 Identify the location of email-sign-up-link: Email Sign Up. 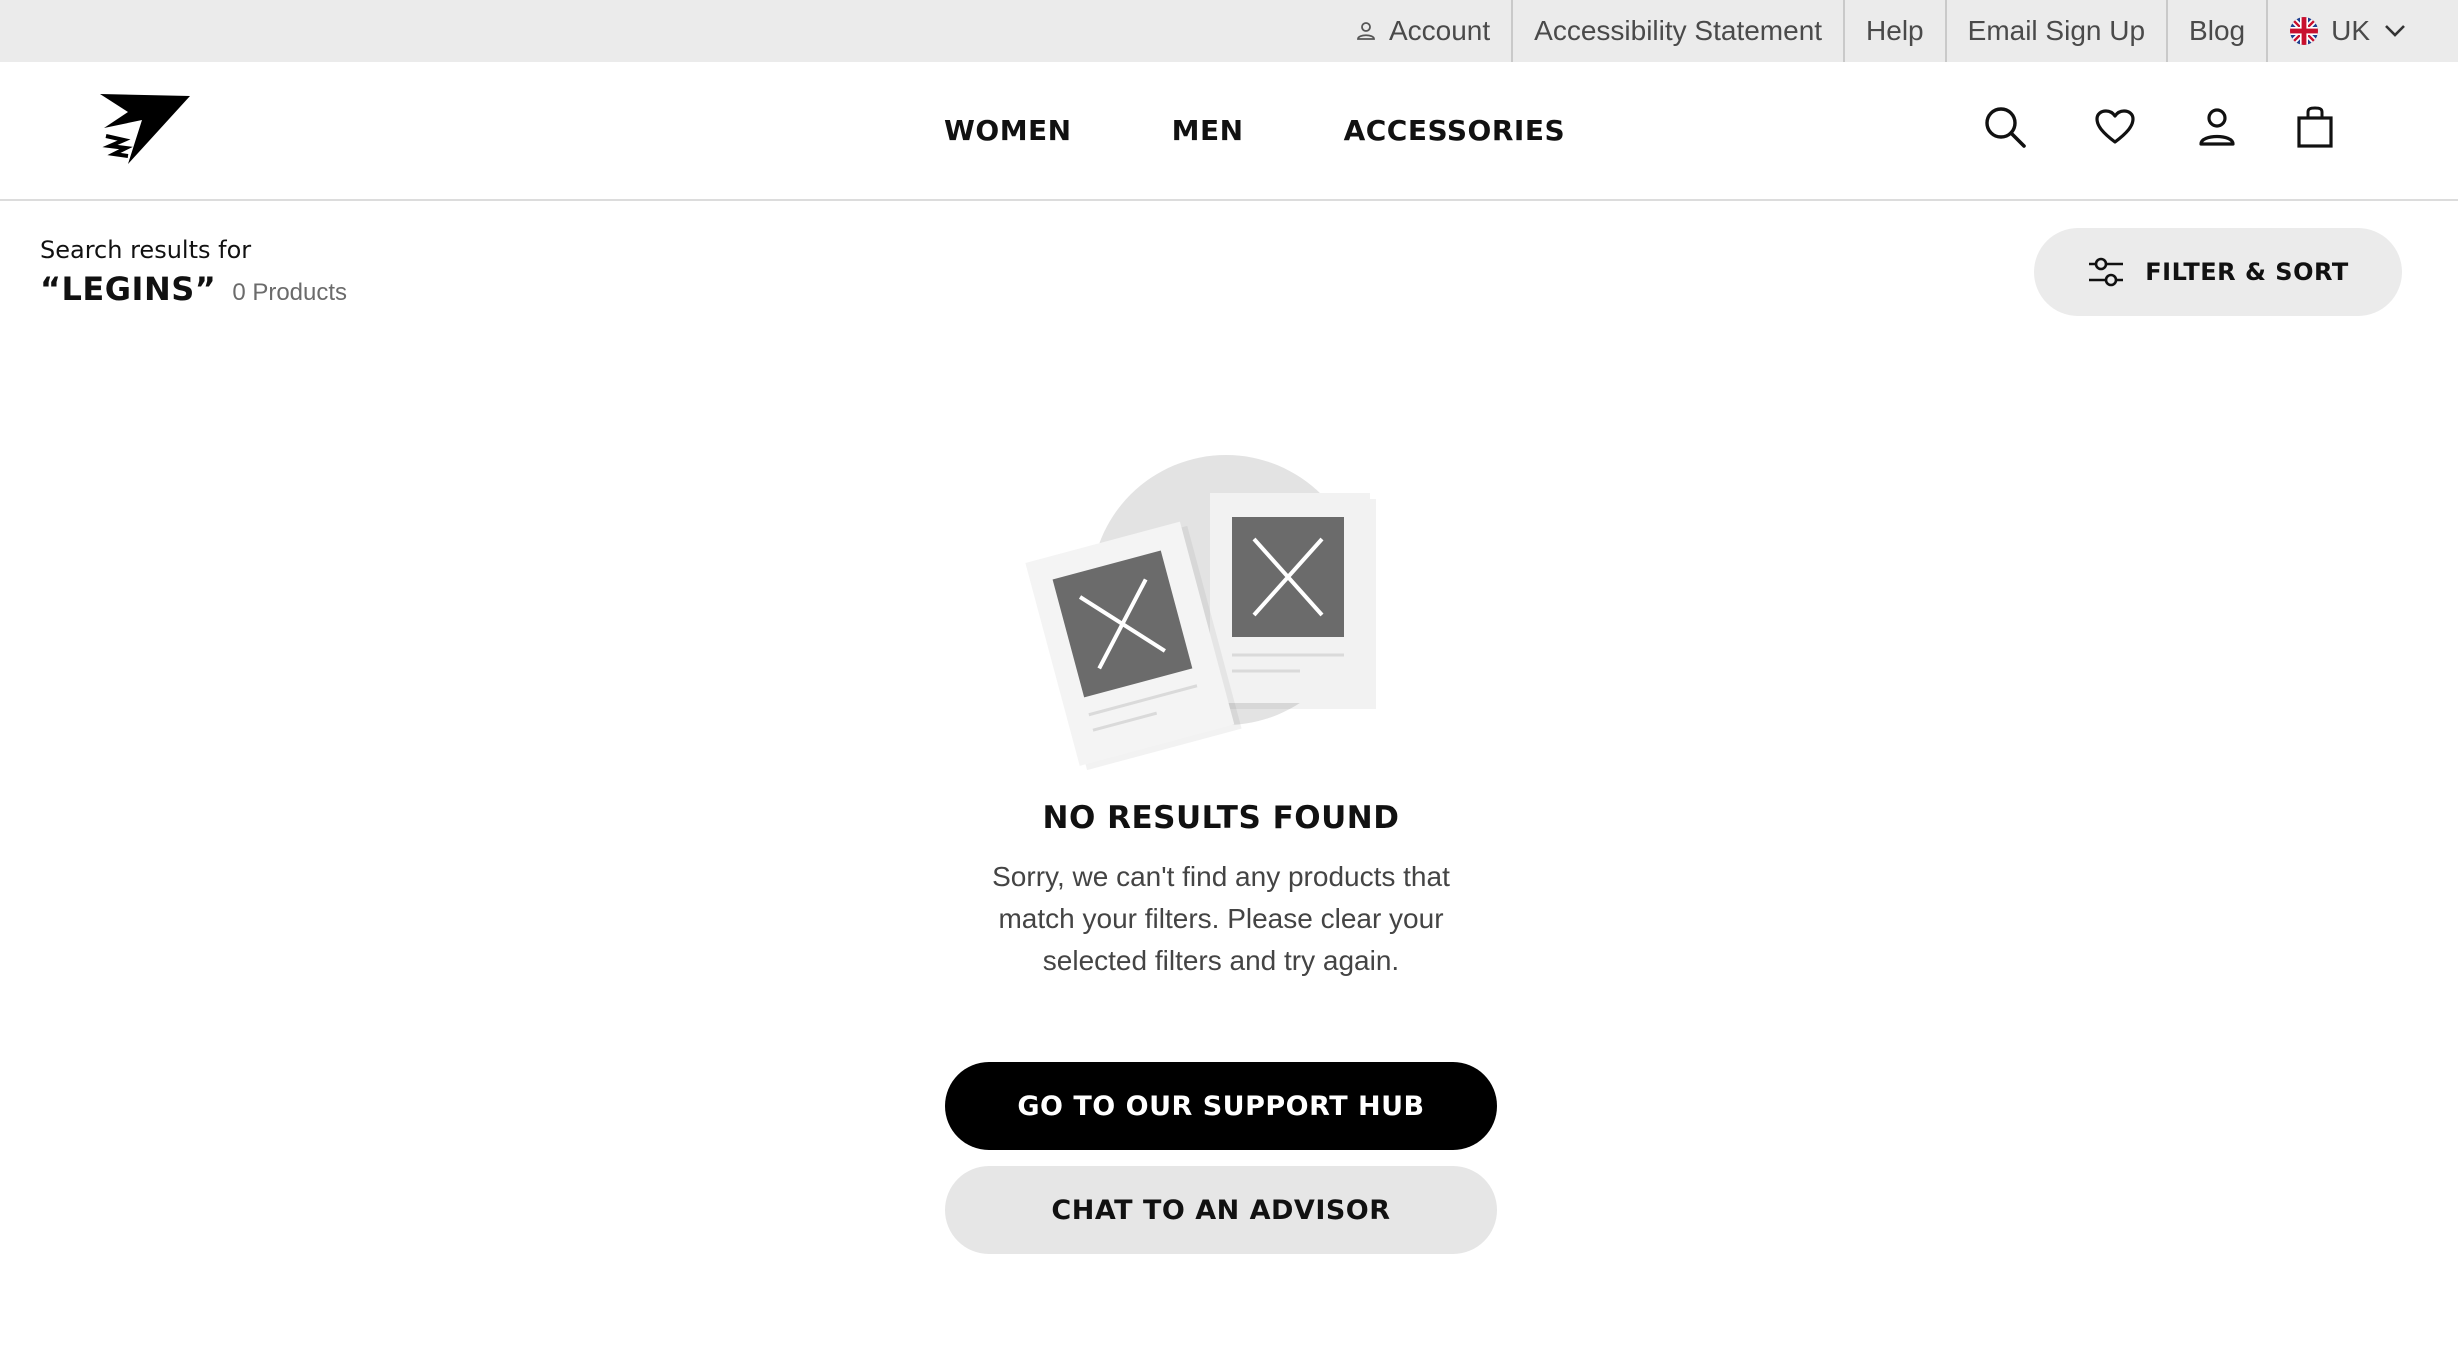
(2055, 31).